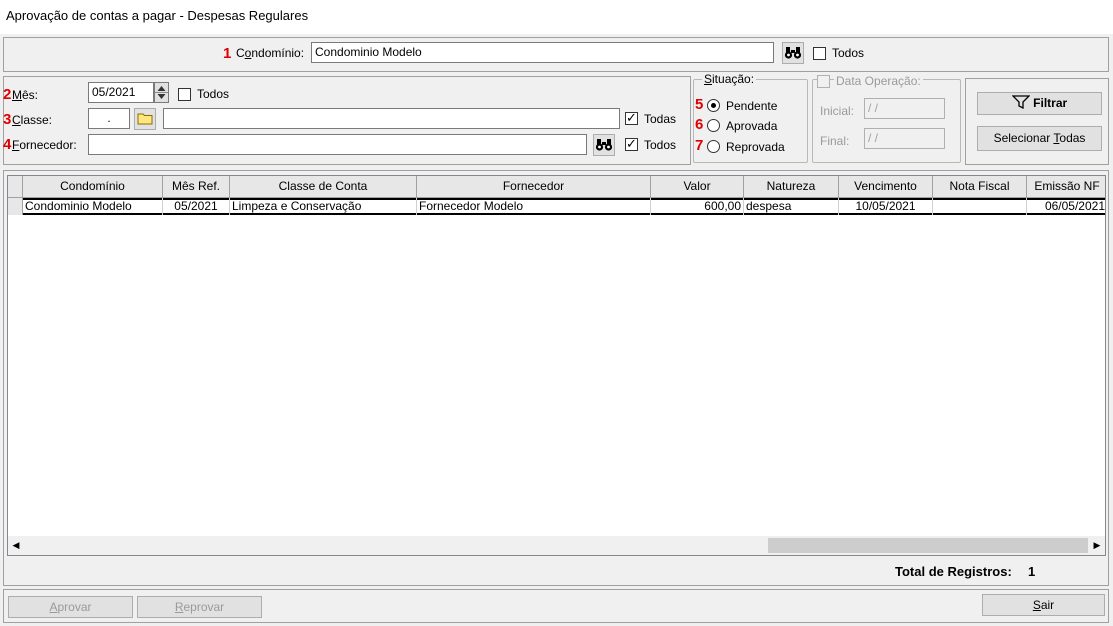 The height and width of the screenshot is (626, 1113). What do you see at coordinates (823, 81) in the screenshot?
I see `data-operacao-checkbox` at bounding box center [823, 81].